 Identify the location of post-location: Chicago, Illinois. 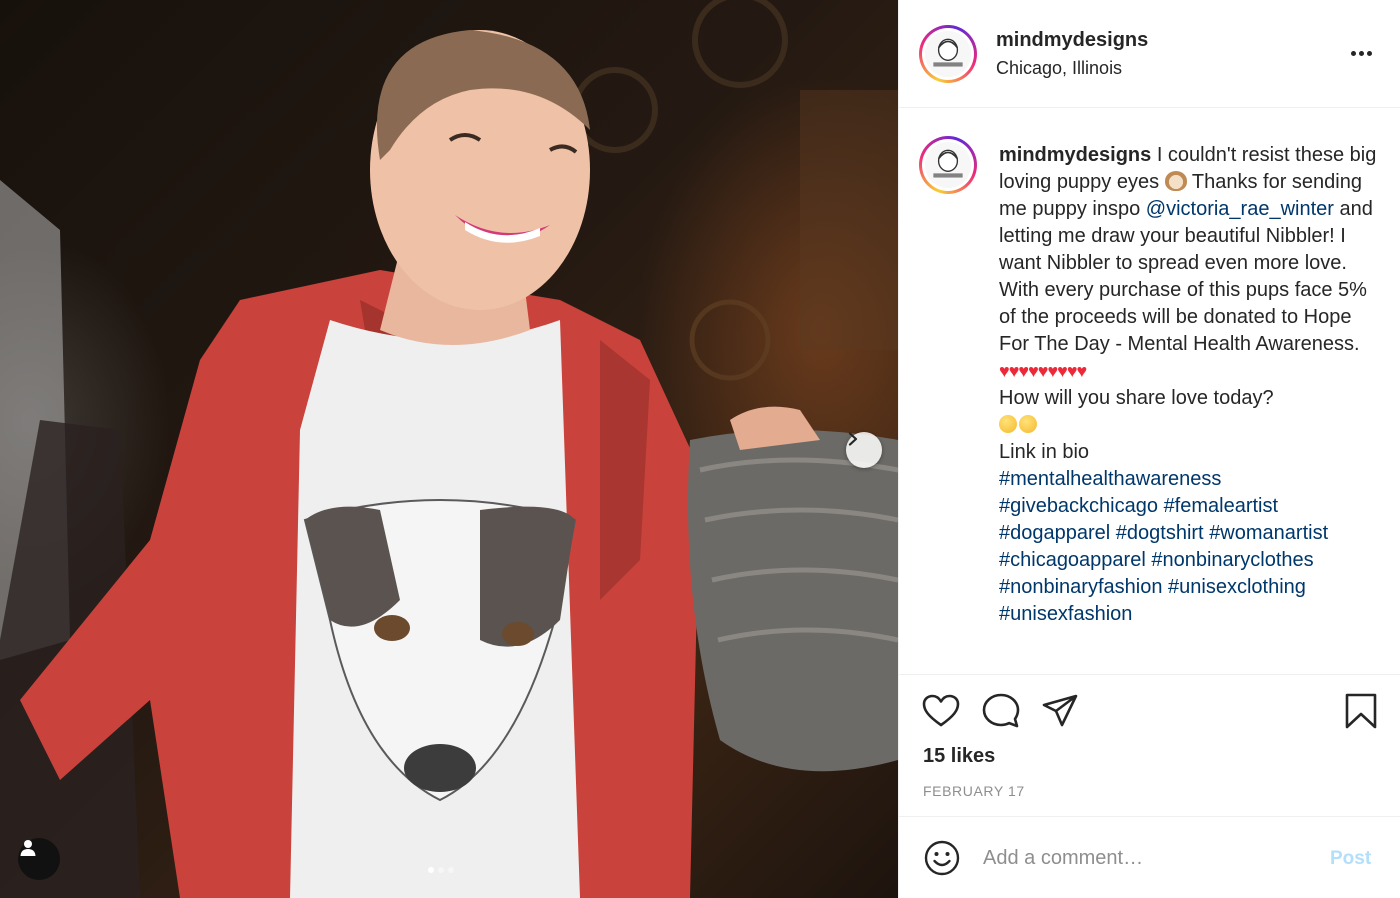
(1059, 68).